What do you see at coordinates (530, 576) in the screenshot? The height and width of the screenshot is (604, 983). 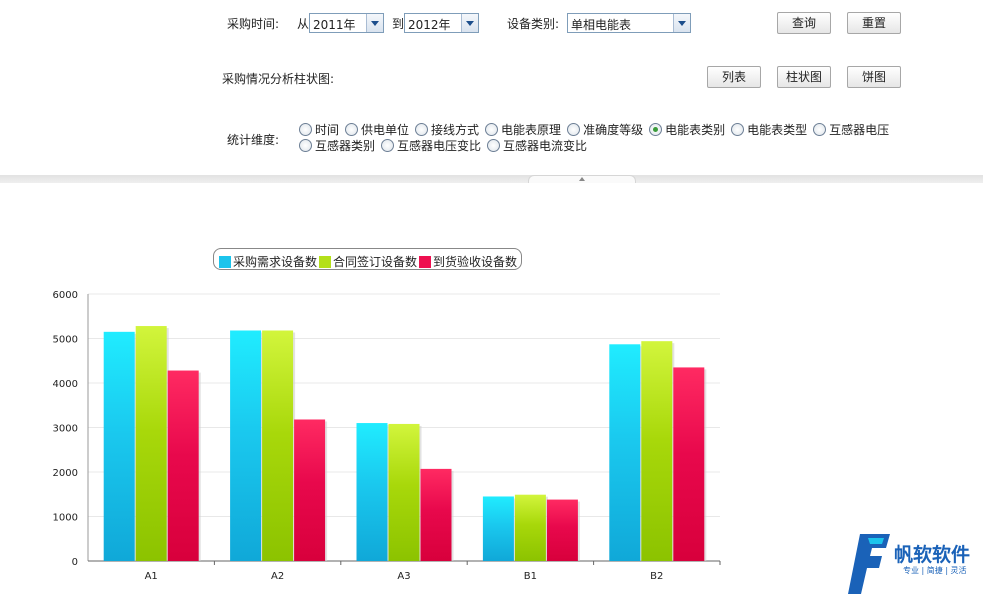 I see `x-tick-label: B1` at bounding box center [530, 576].